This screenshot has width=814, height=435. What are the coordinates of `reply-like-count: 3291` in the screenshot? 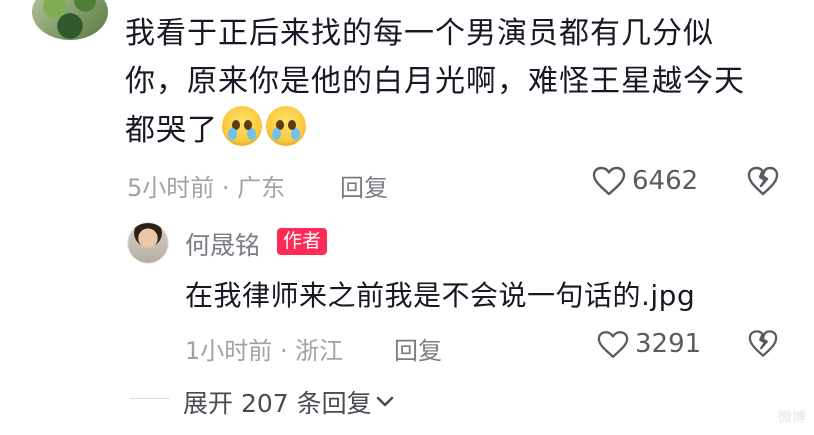 It's located at (668, 344).